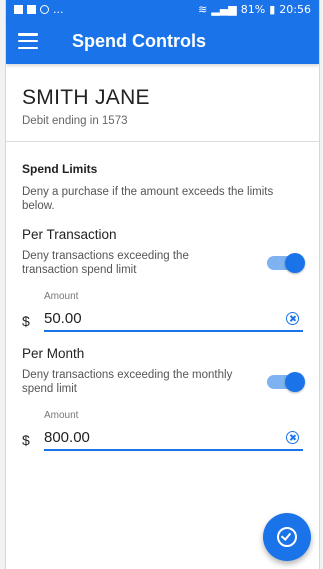 The image size is (323, 569). Describe the element at coordinates (75, 121) in the screenshot. I see `card-description: Debit ending in 1573` at that location.